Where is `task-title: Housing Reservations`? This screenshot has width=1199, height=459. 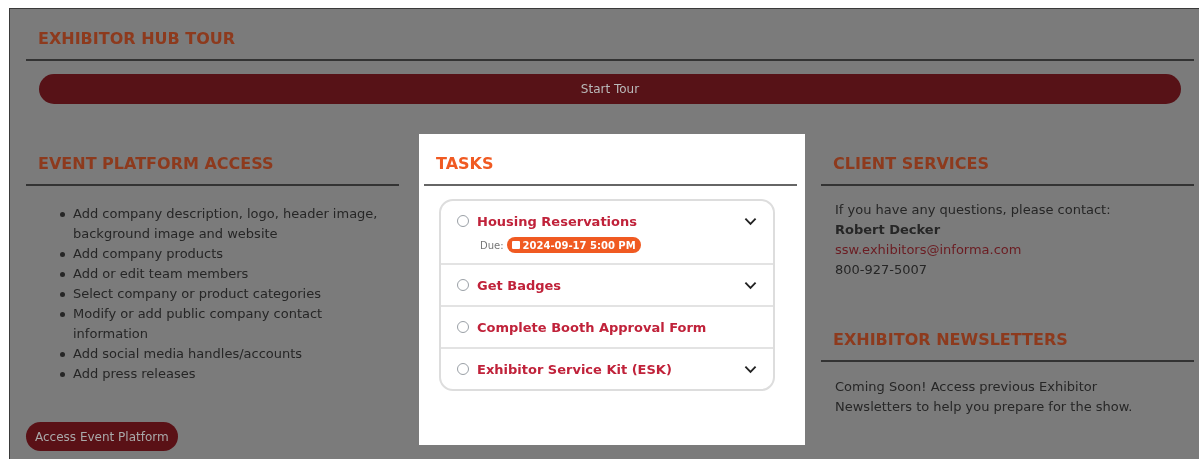
task-title: Housing Reservations is located at coordinates (610, 221).